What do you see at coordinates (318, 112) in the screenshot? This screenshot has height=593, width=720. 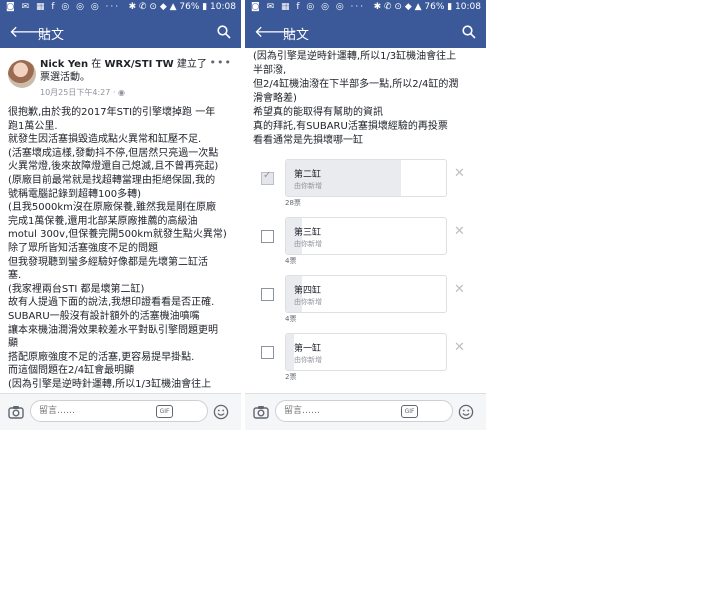 I see `post-text-line: 希望真的能取得有幫助的資訊` at bounding box center [318, 112].